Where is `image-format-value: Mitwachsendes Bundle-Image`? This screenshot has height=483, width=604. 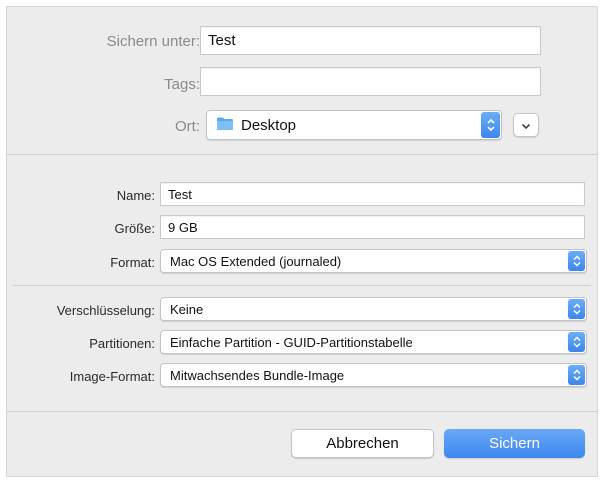 image-format-value: Mitwachsendes Bundle-Image is located at coordinates (257, 375).